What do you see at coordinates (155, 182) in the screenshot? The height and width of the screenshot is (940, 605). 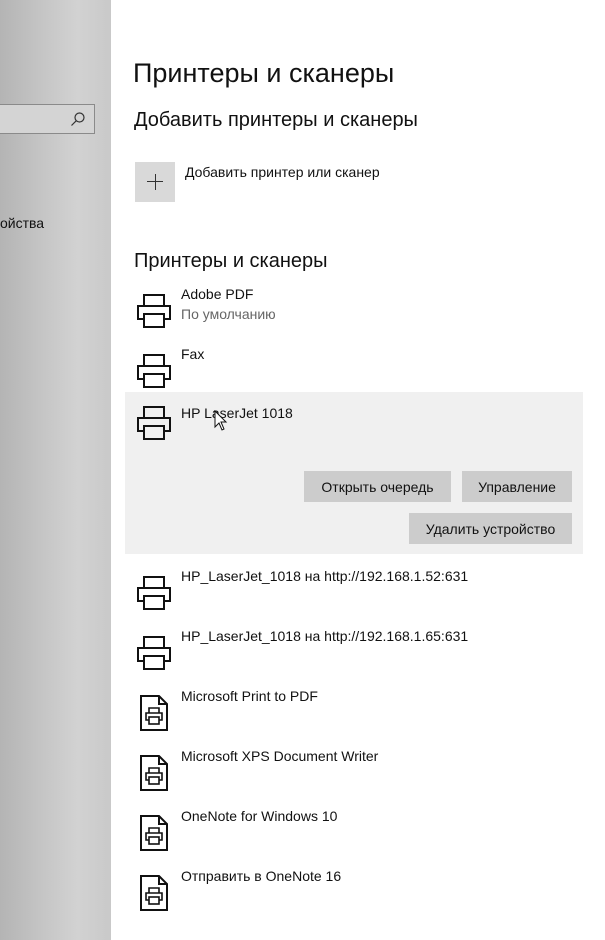 I see `add-device-button` at bounding box center [155, 182].